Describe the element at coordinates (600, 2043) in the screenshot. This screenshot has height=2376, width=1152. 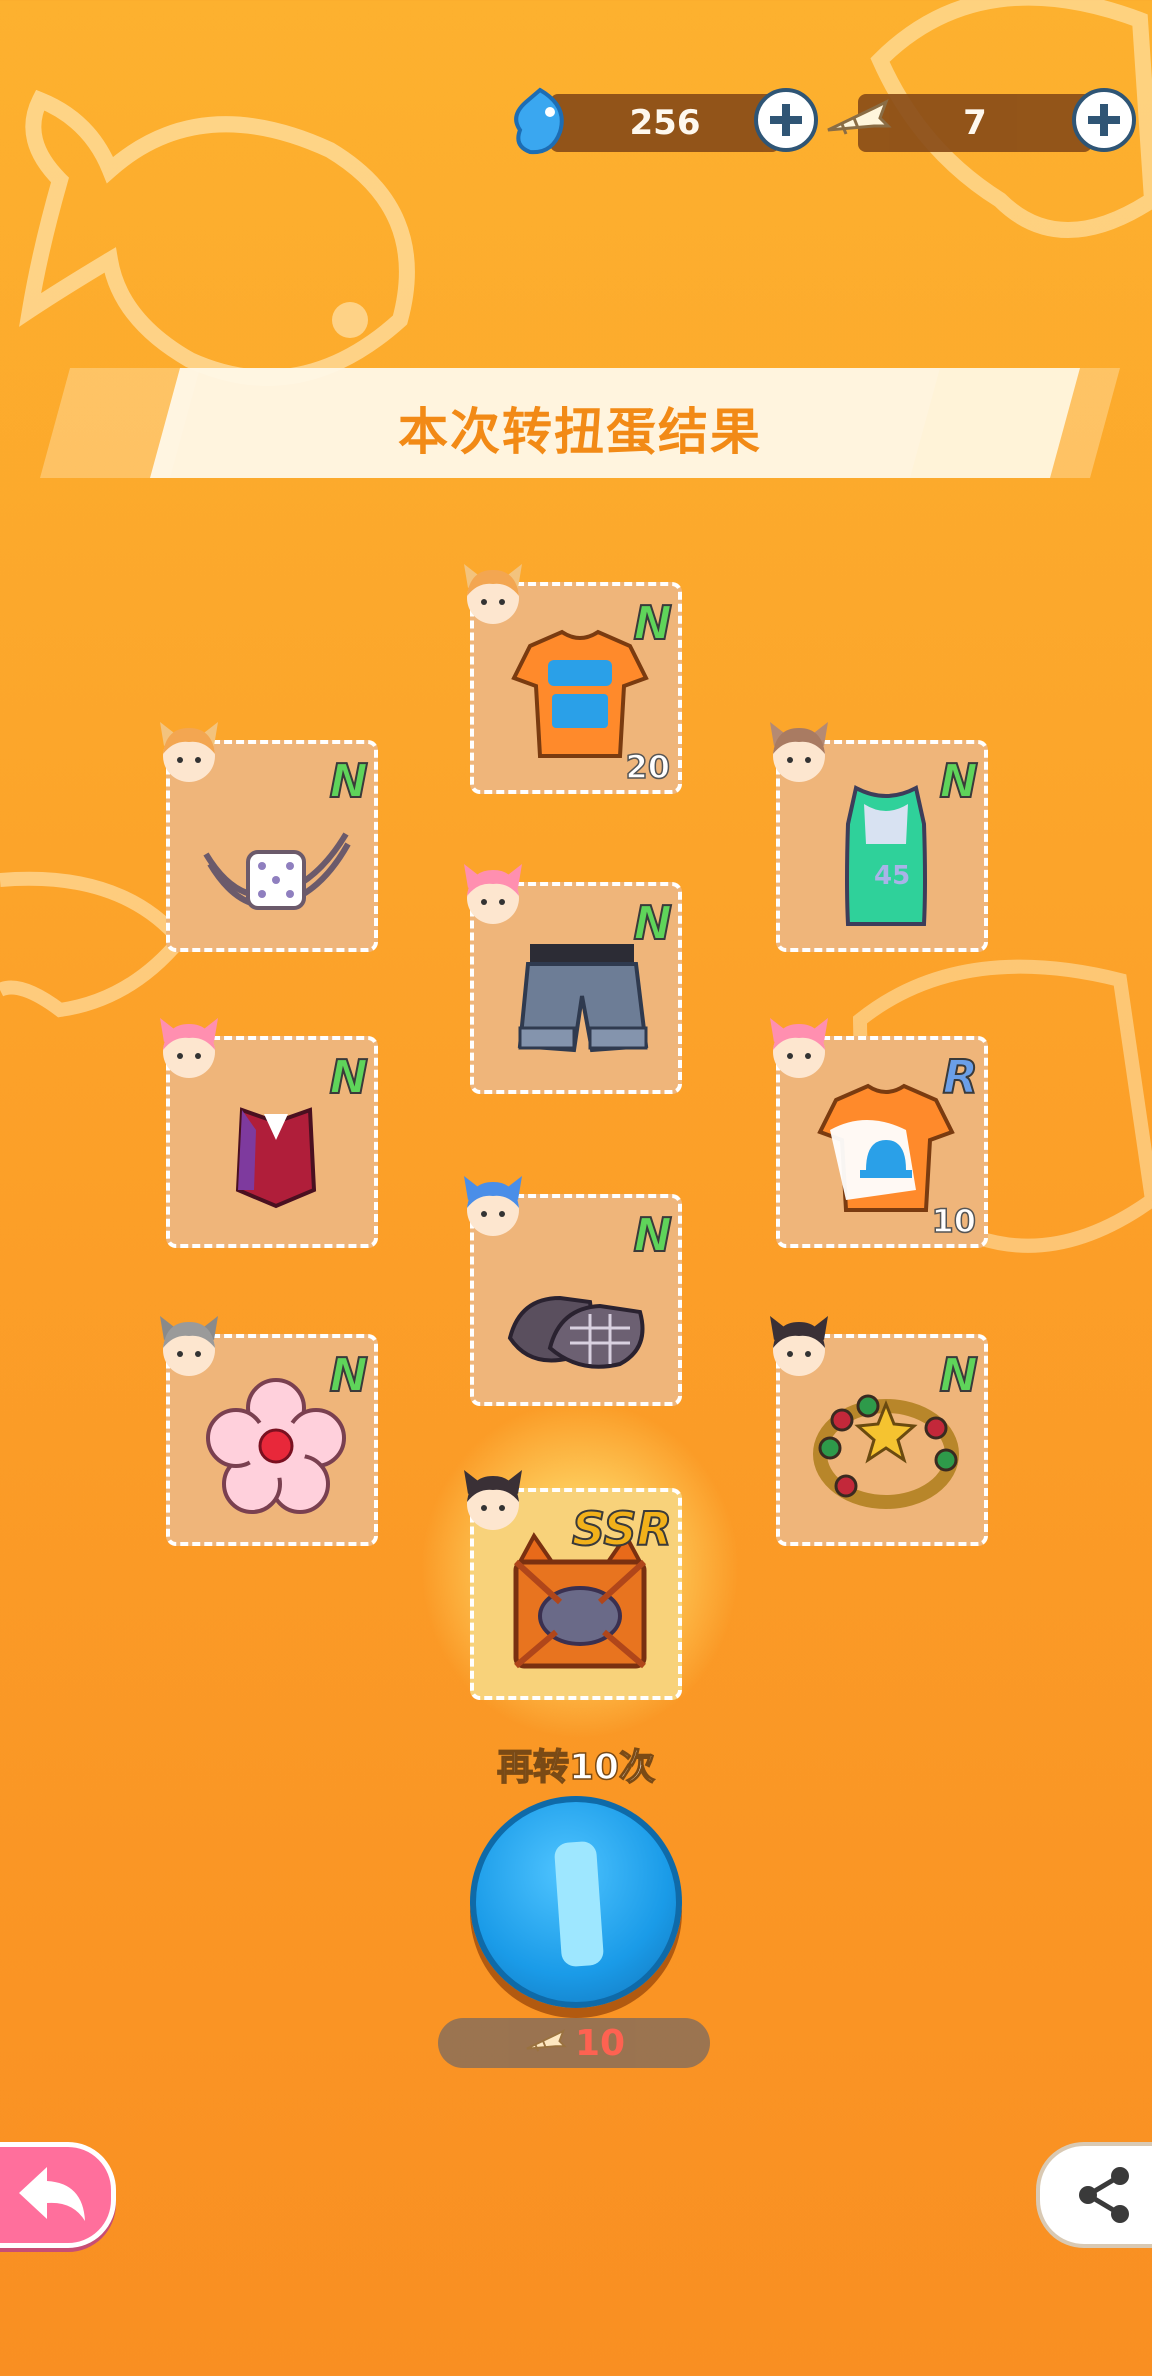
I see `spin-cost-value: 10` at that location.